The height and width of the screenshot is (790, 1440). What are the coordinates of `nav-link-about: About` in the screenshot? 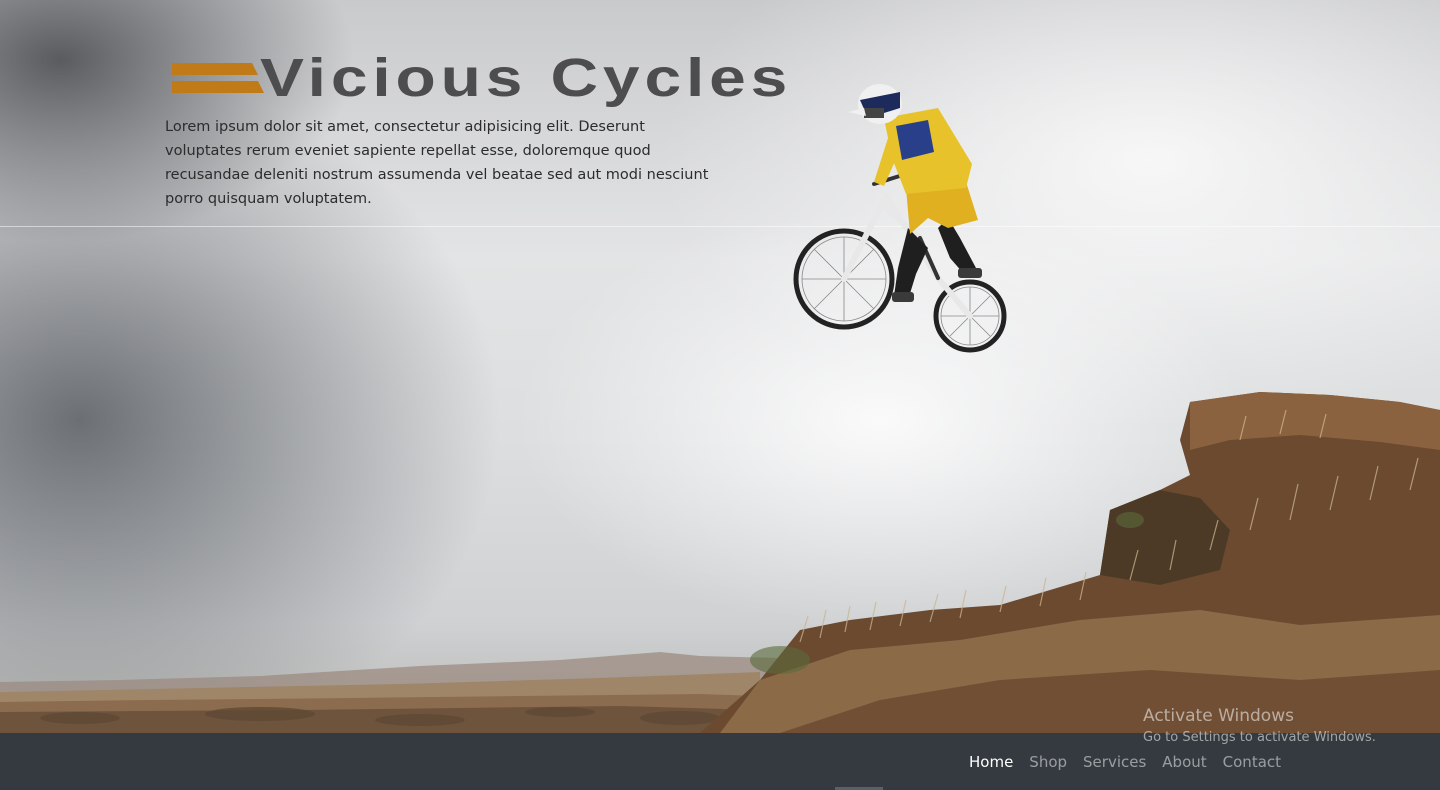 It's located at (1184, 762).